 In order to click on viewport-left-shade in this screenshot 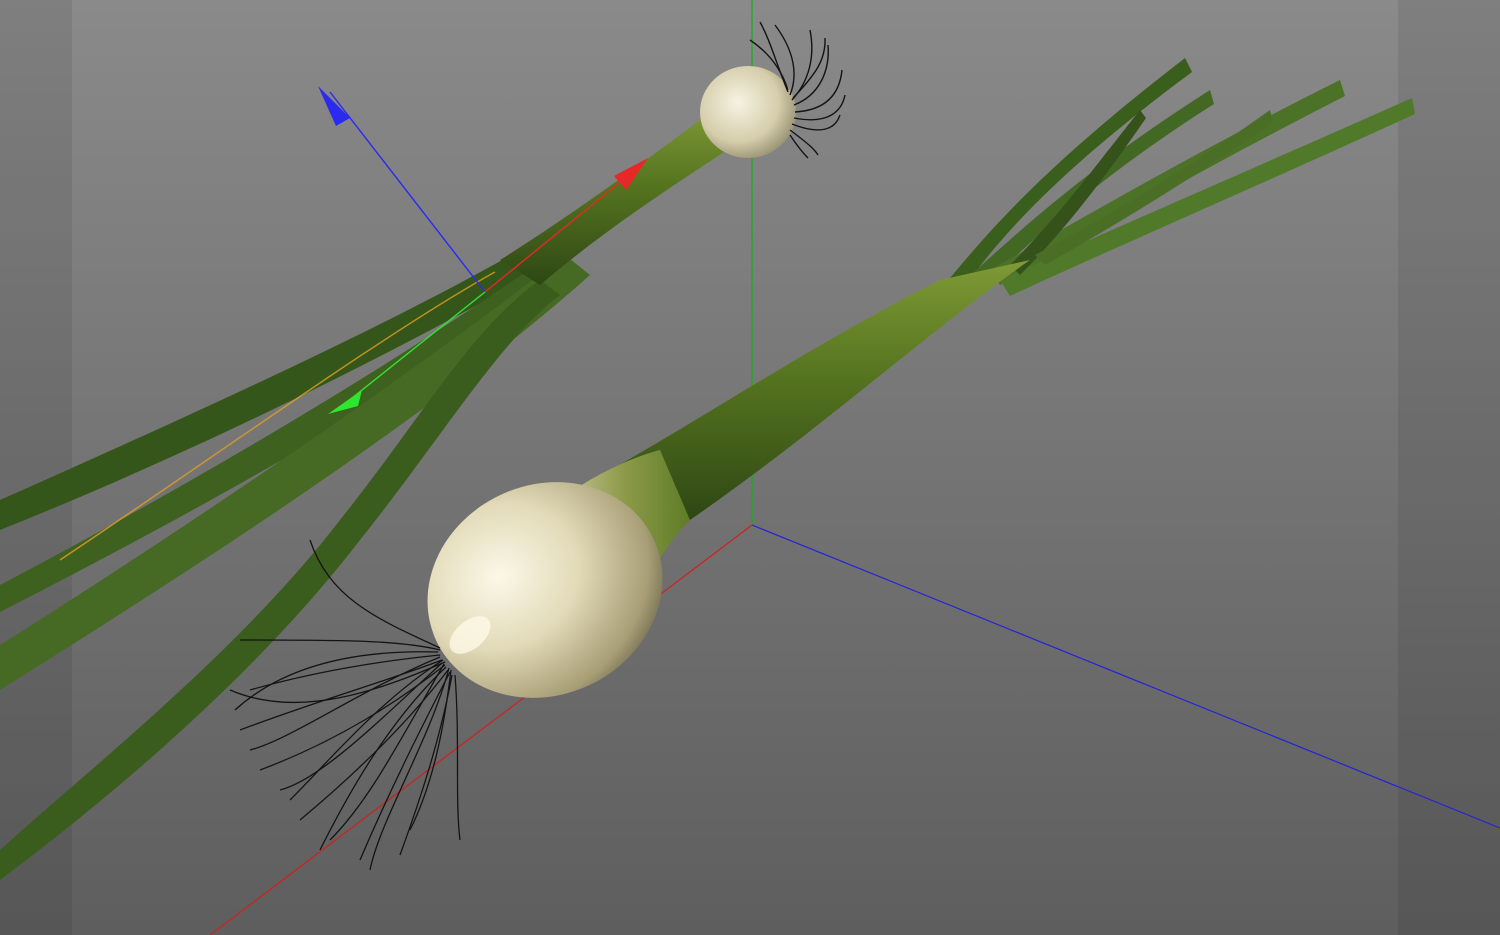, I will do `click(36, 467)`.